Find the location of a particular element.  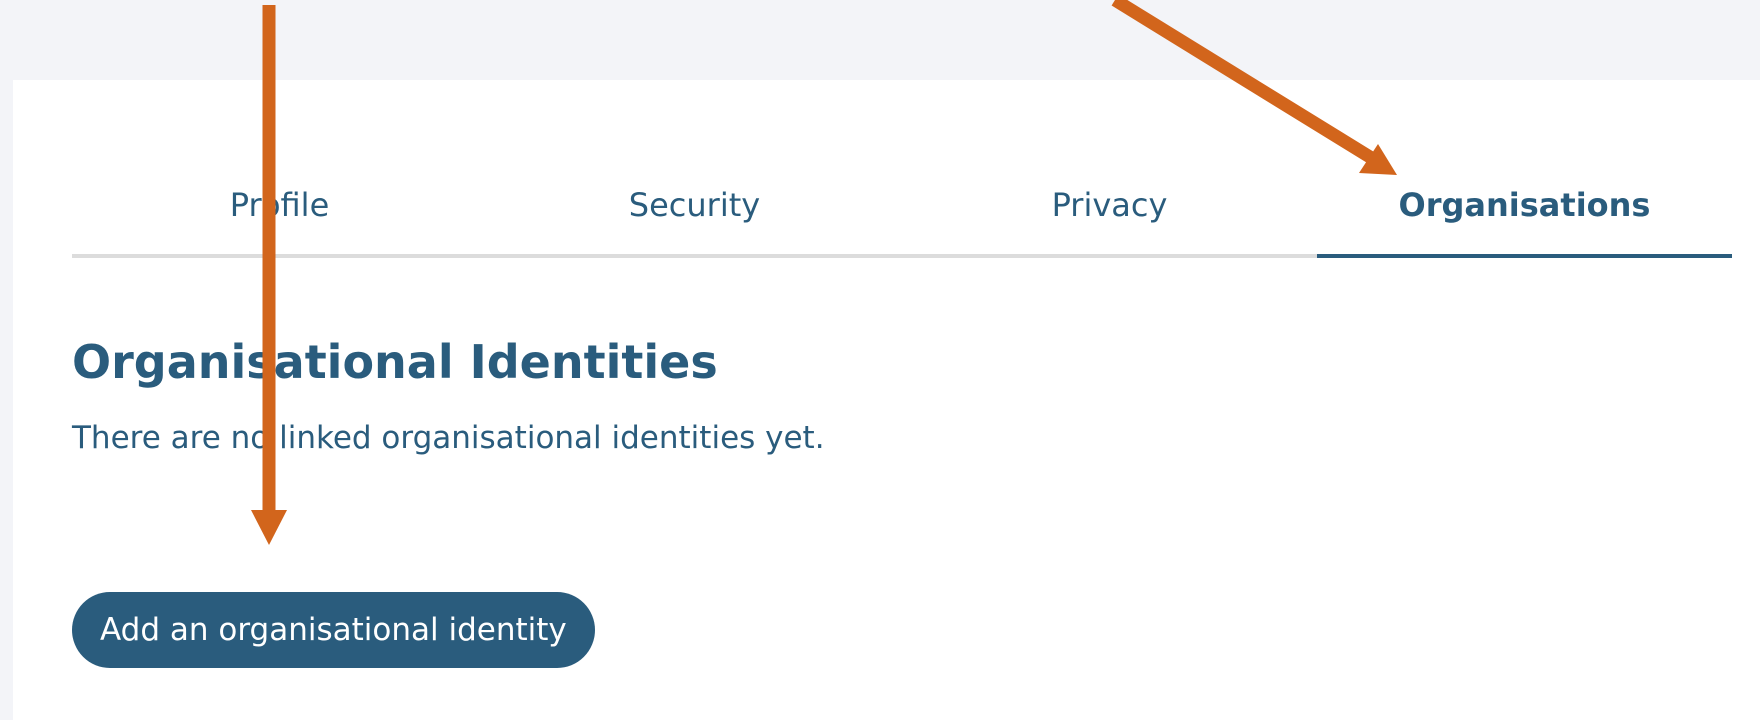

tab-profile: Profile is located at coordinates (279, 167).